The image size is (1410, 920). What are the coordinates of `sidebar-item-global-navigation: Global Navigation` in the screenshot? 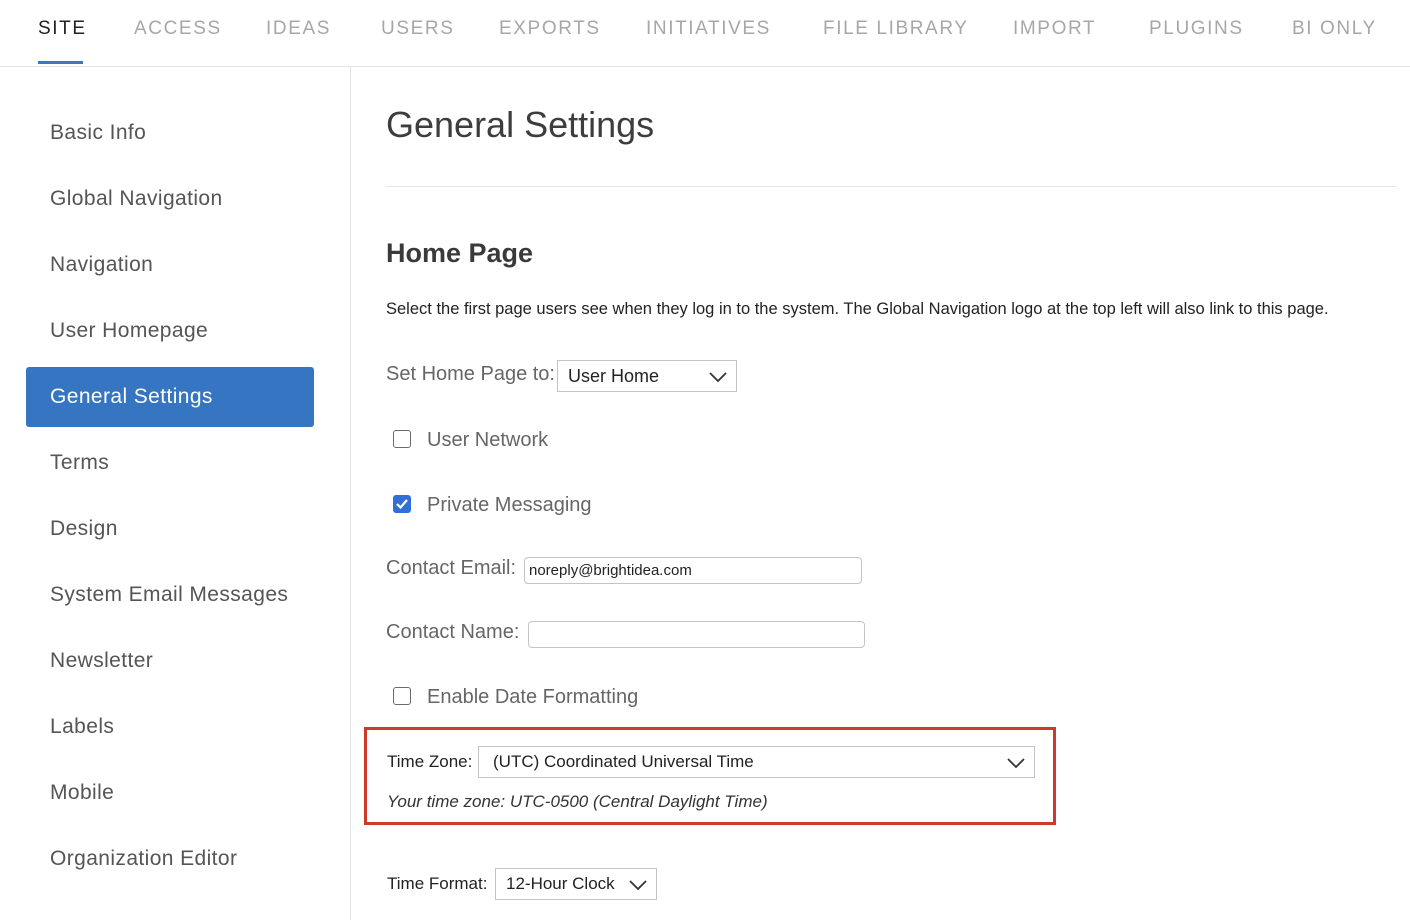 It's located at (170, 199).